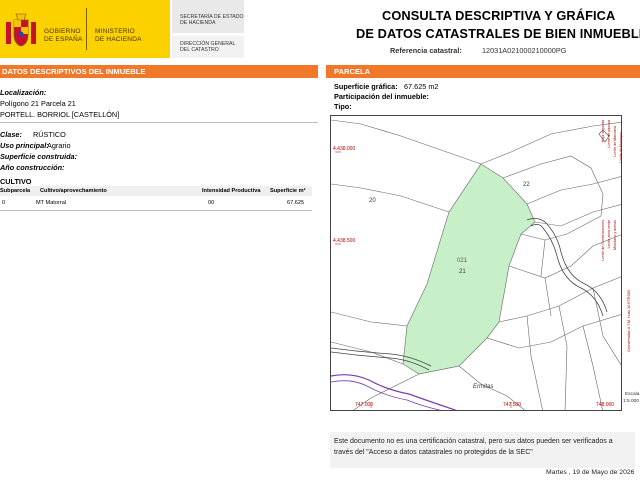  Describe the element at coordinates (63, 35) in the screenshot. I see `gobierno-text: GOBIERNO DE ESPAÑA` at that location.